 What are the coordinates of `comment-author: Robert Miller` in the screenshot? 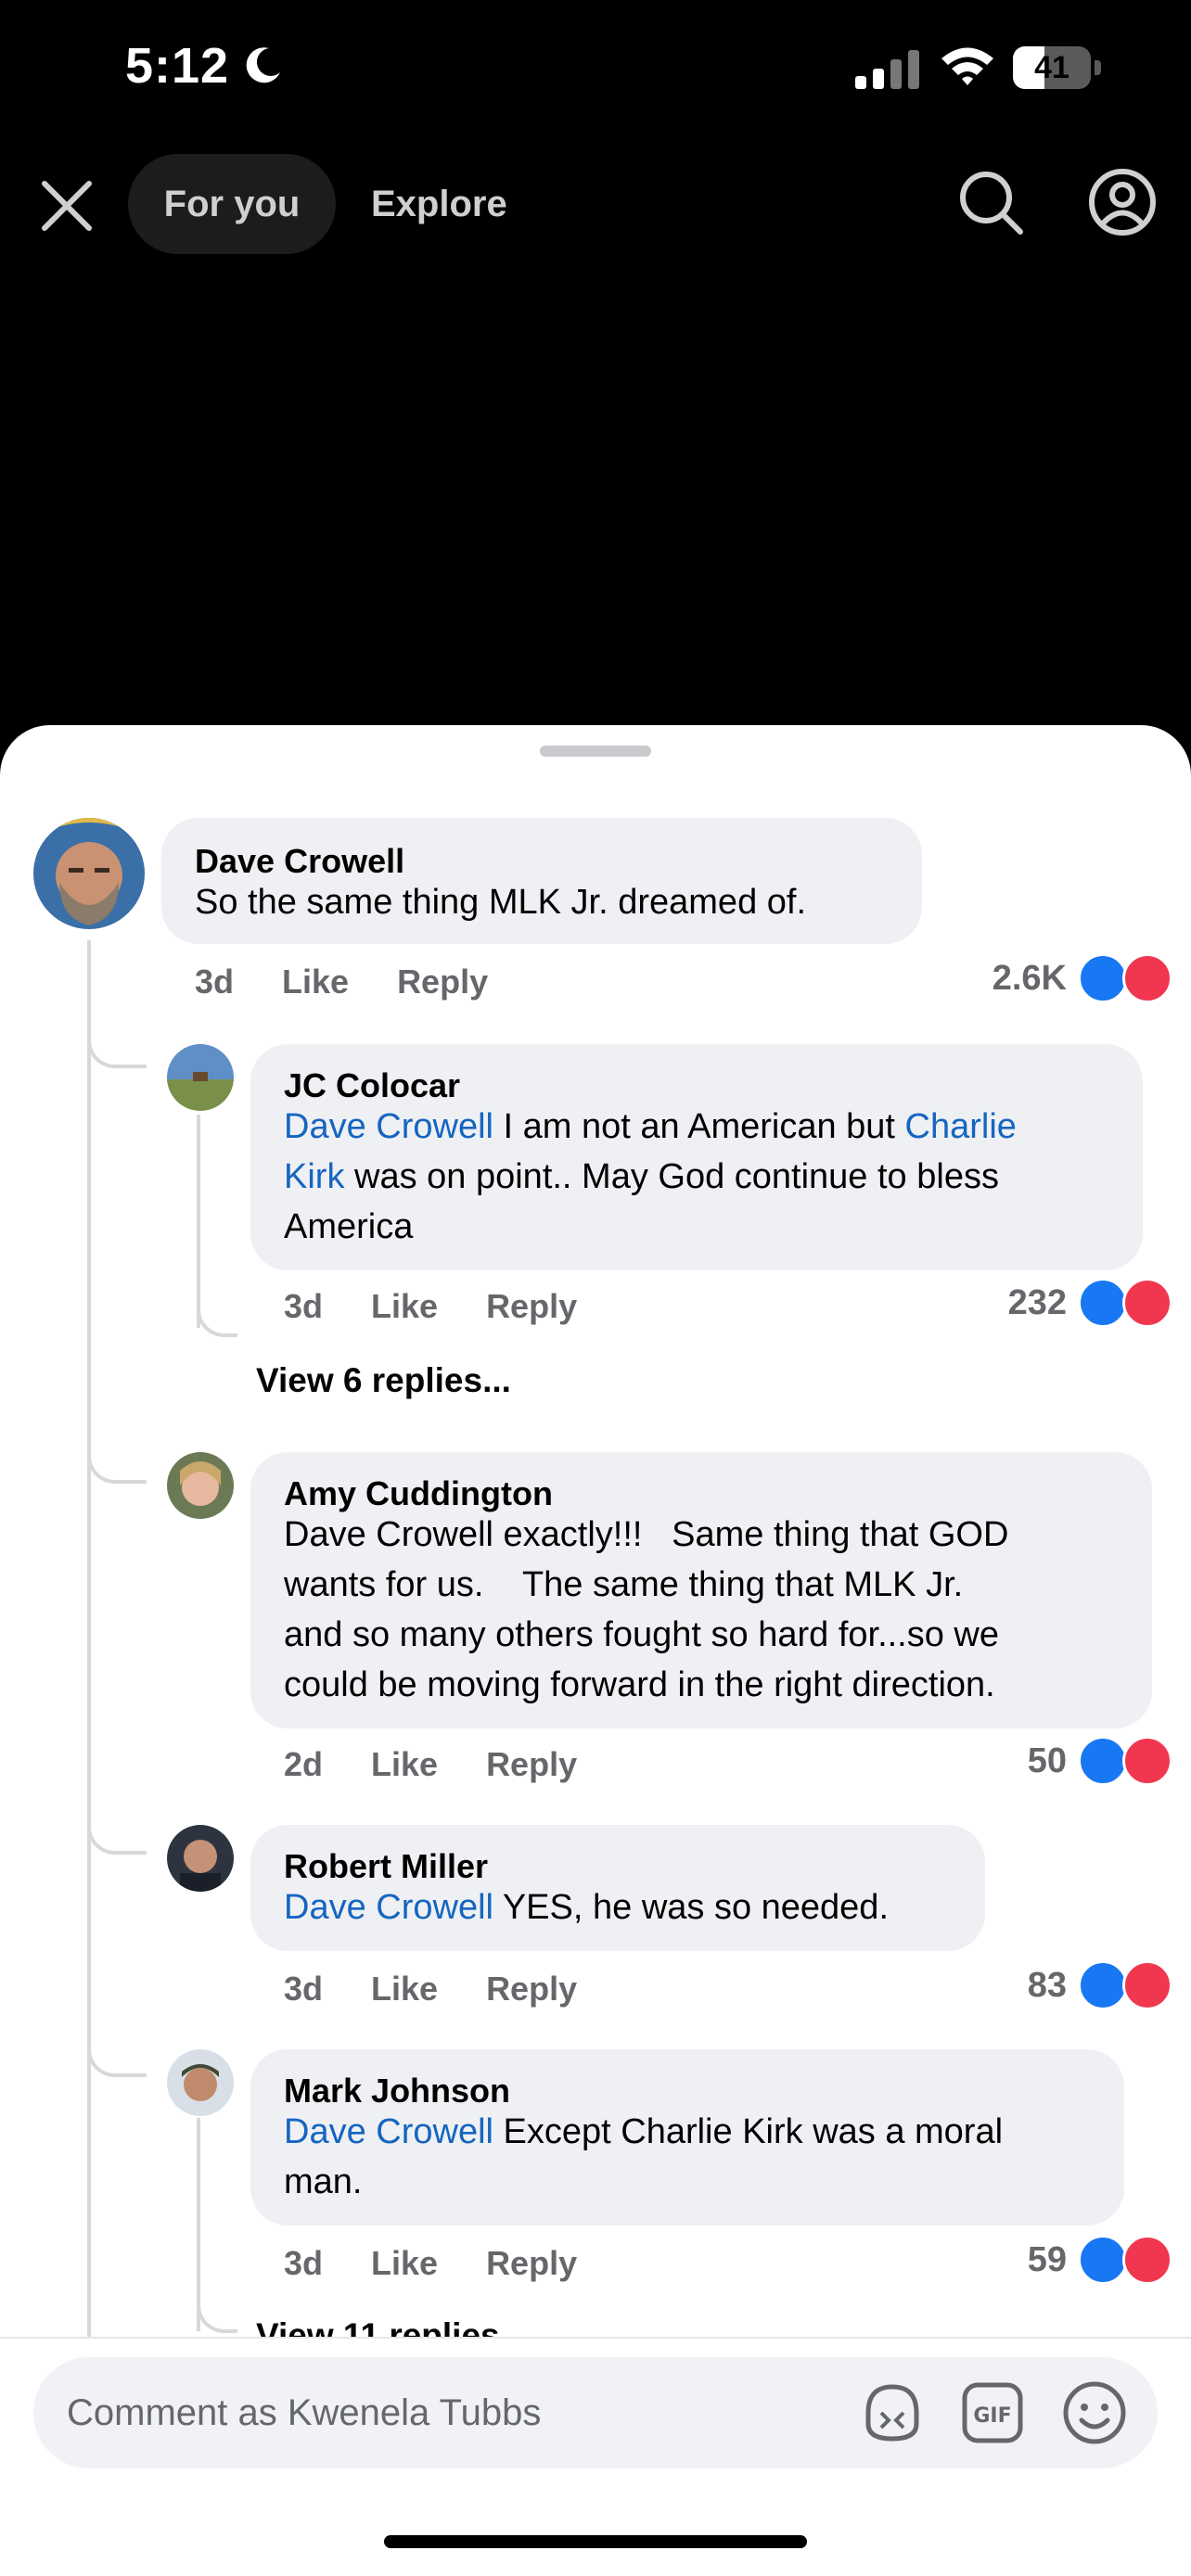 It's located at (386, 1867).